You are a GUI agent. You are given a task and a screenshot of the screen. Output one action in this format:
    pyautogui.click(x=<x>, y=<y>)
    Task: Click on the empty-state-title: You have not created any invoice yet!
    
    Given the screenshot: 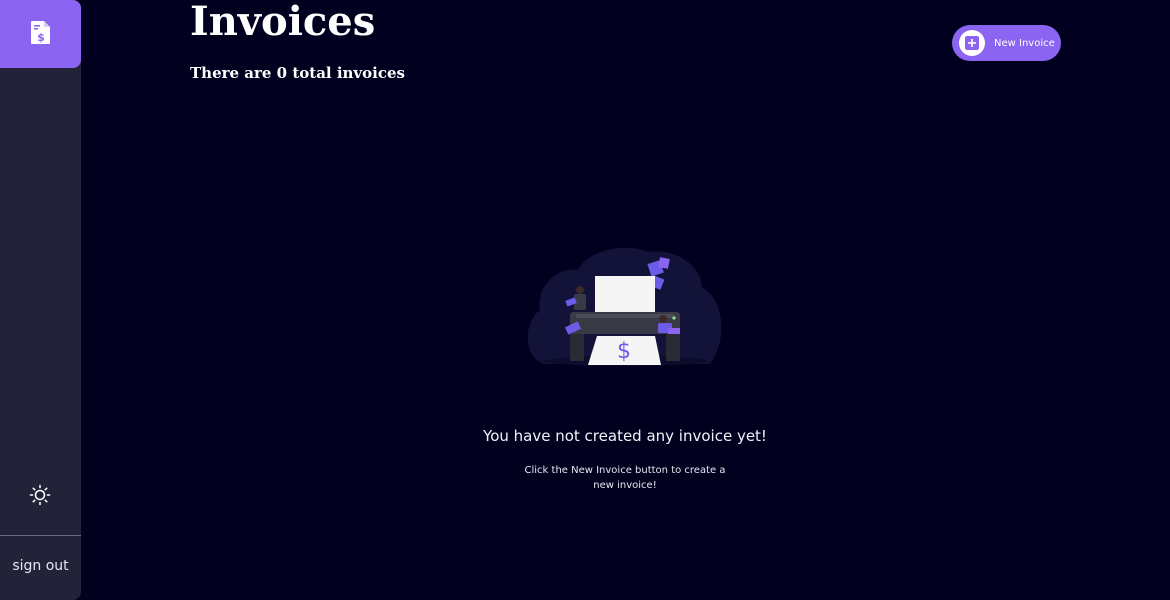 What is the action you would take?
    pyautogui.click(x=625, y=436)
    